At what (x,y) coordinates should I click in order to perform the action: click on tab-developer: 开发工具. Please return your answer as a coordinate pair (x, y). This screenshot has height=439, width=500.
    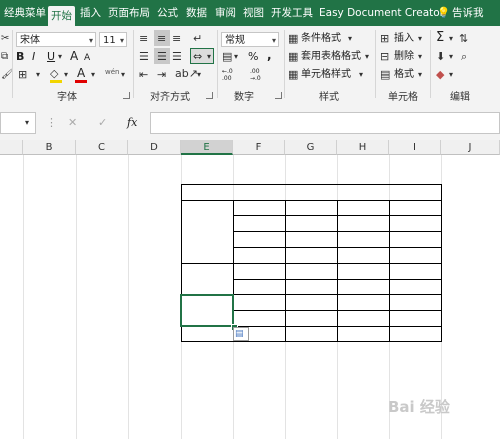
    Looking at the image, I should click on (292, 13).